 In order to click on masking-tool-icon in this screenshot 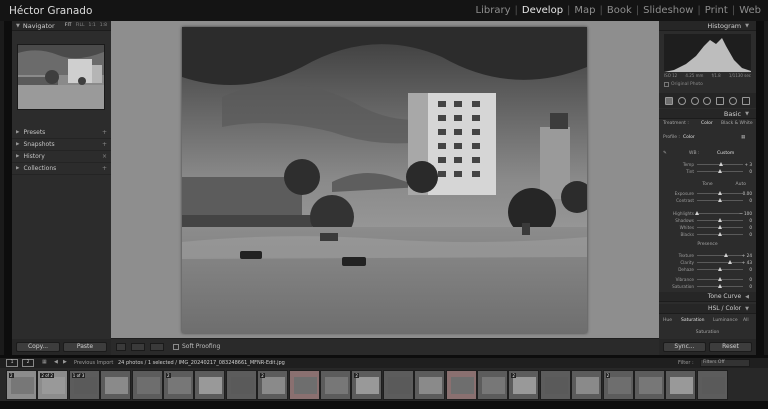, I will do `click(720, 100)`.